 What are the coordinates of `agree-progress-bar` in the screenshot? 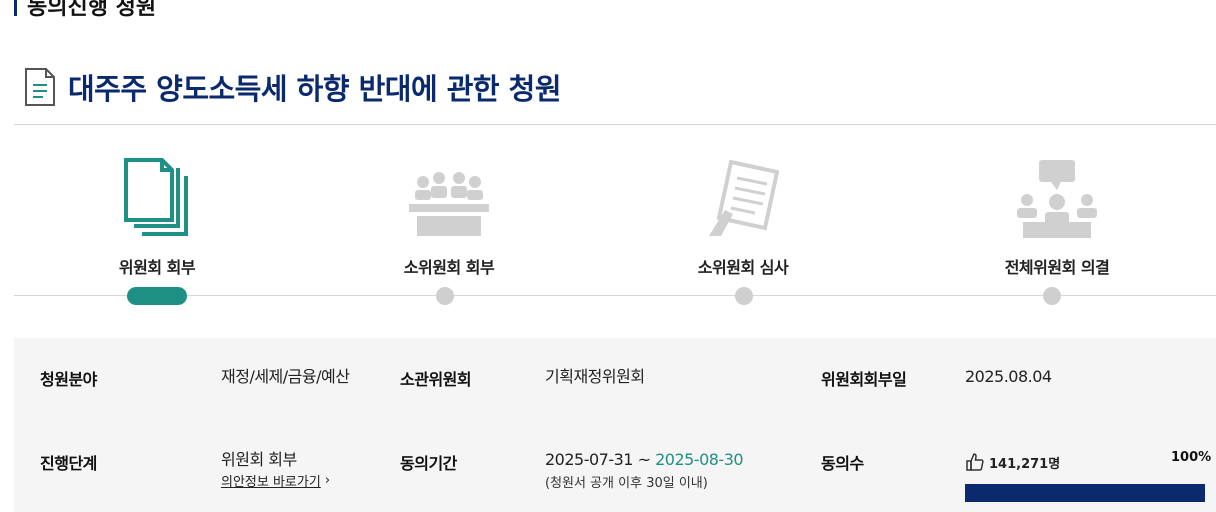 It's located at (1085, 493).